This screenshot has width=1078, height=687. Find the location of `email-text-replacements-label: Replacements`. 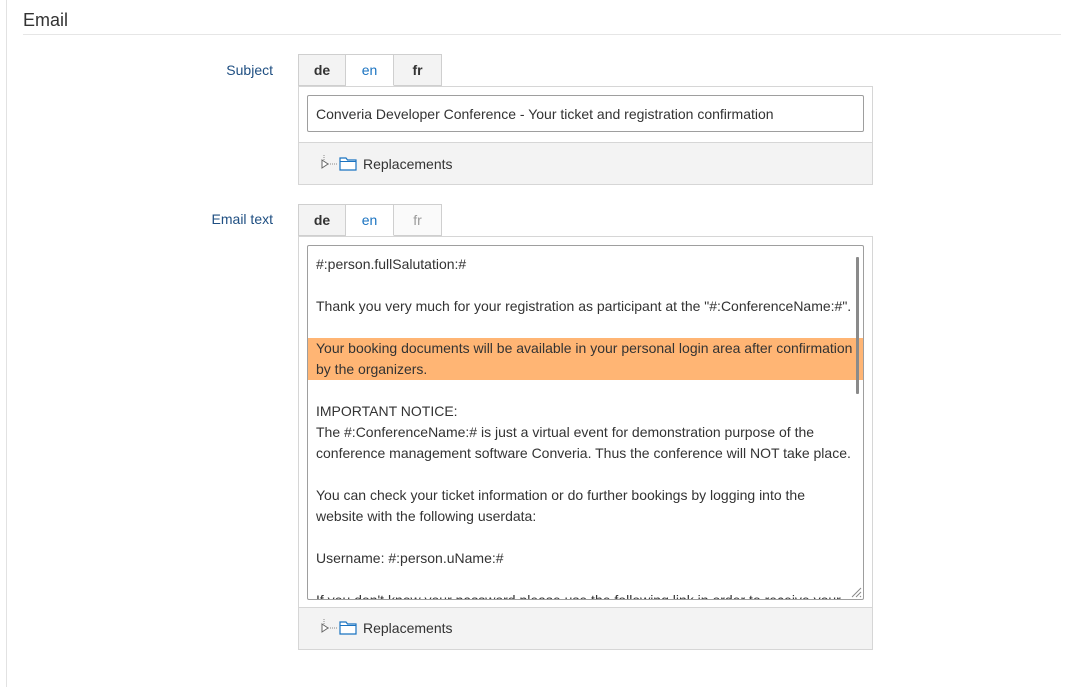

email-text-replacements-label: Replacements is located at coordinates (408, 628).